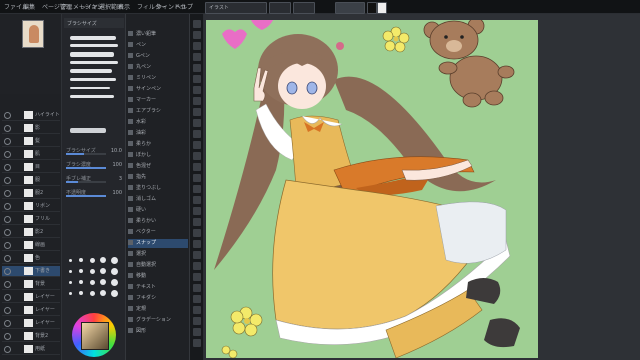 This screenshot has height=360, width=640. What do you see at coordinates (158, 56) in the screenshot?
I see `sub-tool-item: Gペン` at bounding box center [158, 56].